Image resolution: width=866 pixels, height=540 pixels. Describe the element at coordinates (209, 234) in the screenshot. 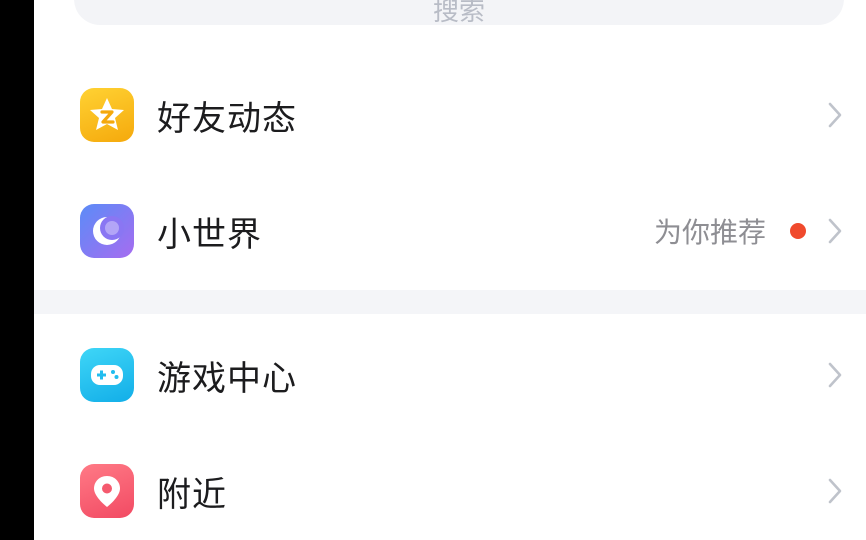

I see `menu-item-label: 小世界` at that location.